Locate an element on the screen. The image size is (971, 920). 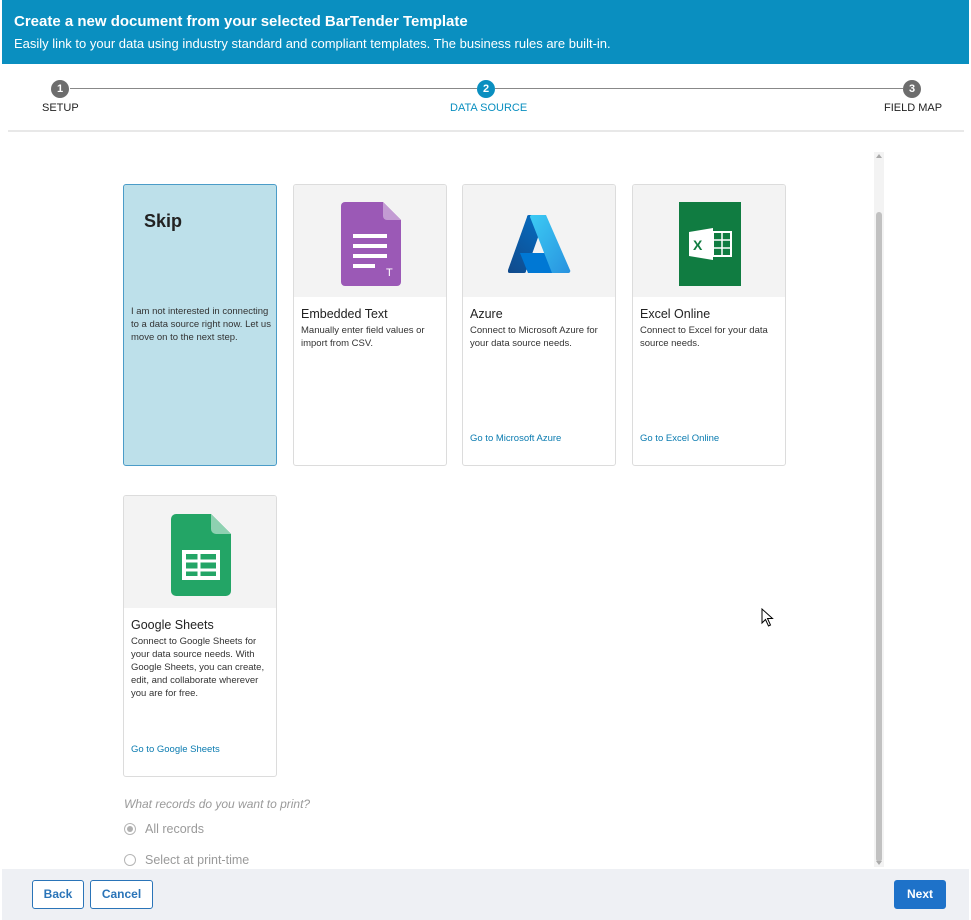
google-sheets-image is located at coordinates (200, 552).